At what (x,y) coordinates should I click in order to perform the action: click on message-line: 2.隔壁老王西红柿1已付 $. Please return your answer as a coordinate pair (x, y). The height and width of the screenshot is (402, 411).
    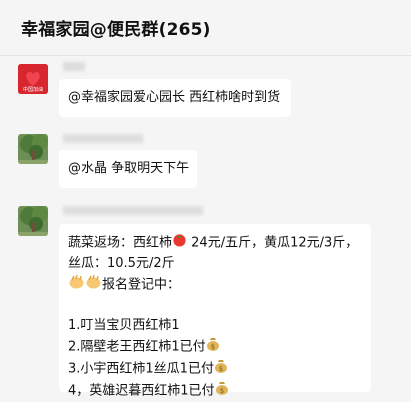
    Looking at the image, I should click on (215, 347).